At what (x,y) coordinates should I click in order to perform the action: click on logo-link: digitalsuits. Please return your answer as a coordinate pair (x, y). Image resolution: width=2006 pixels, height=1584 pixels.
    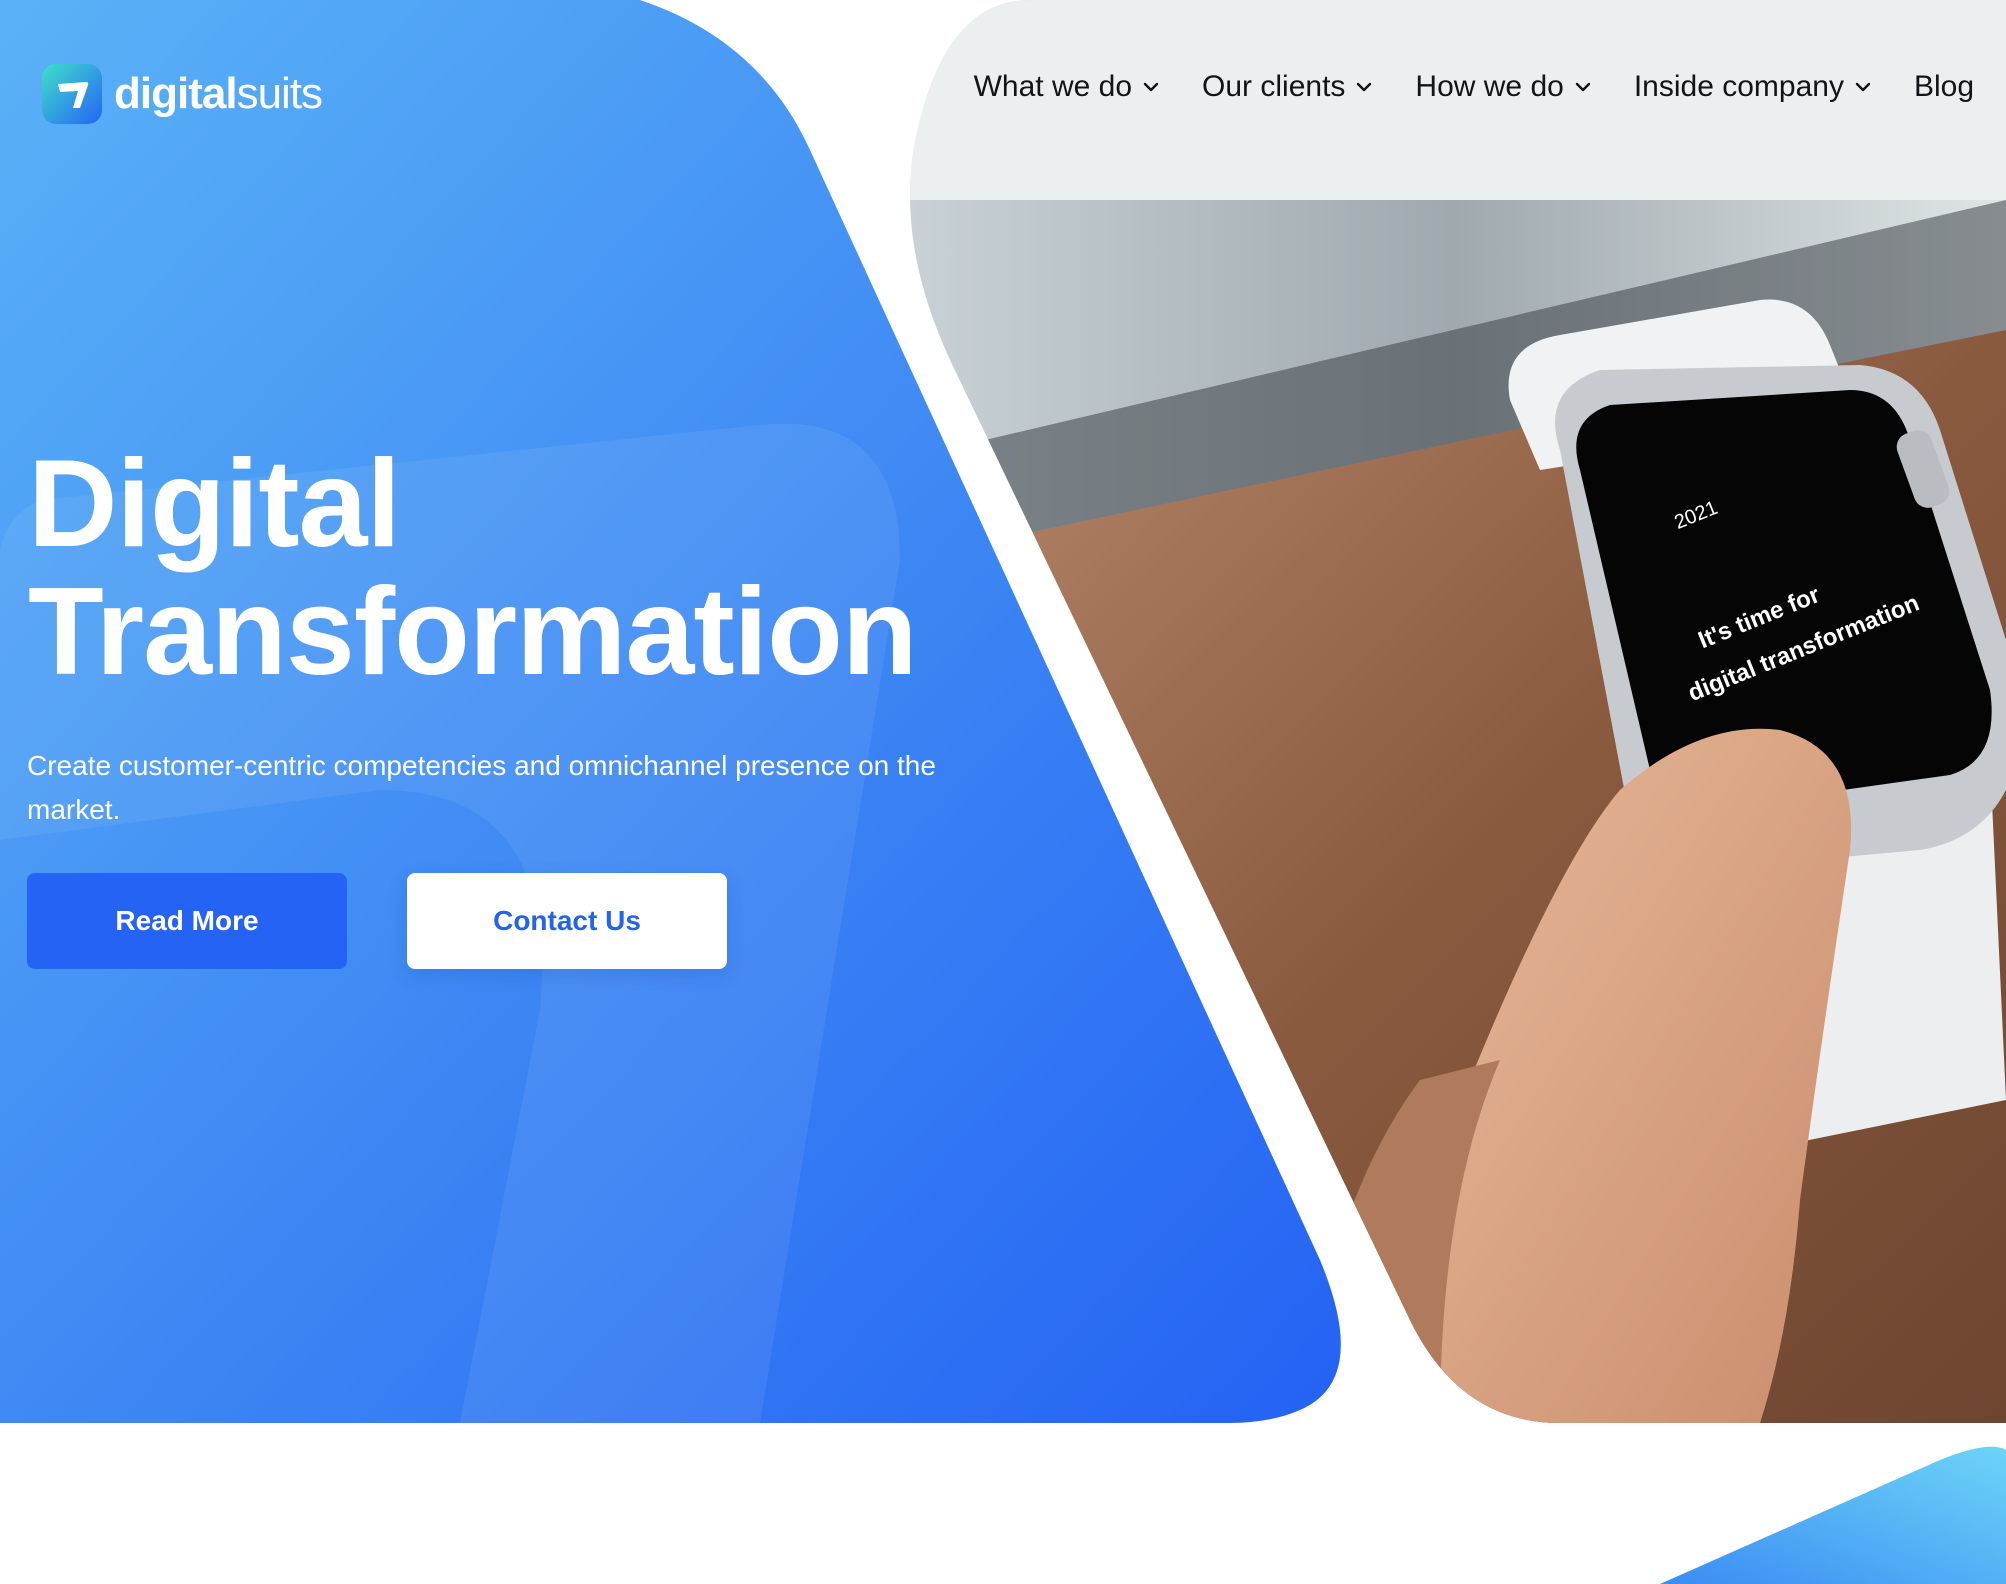
    Looking at the image, I should click on (182, 94).